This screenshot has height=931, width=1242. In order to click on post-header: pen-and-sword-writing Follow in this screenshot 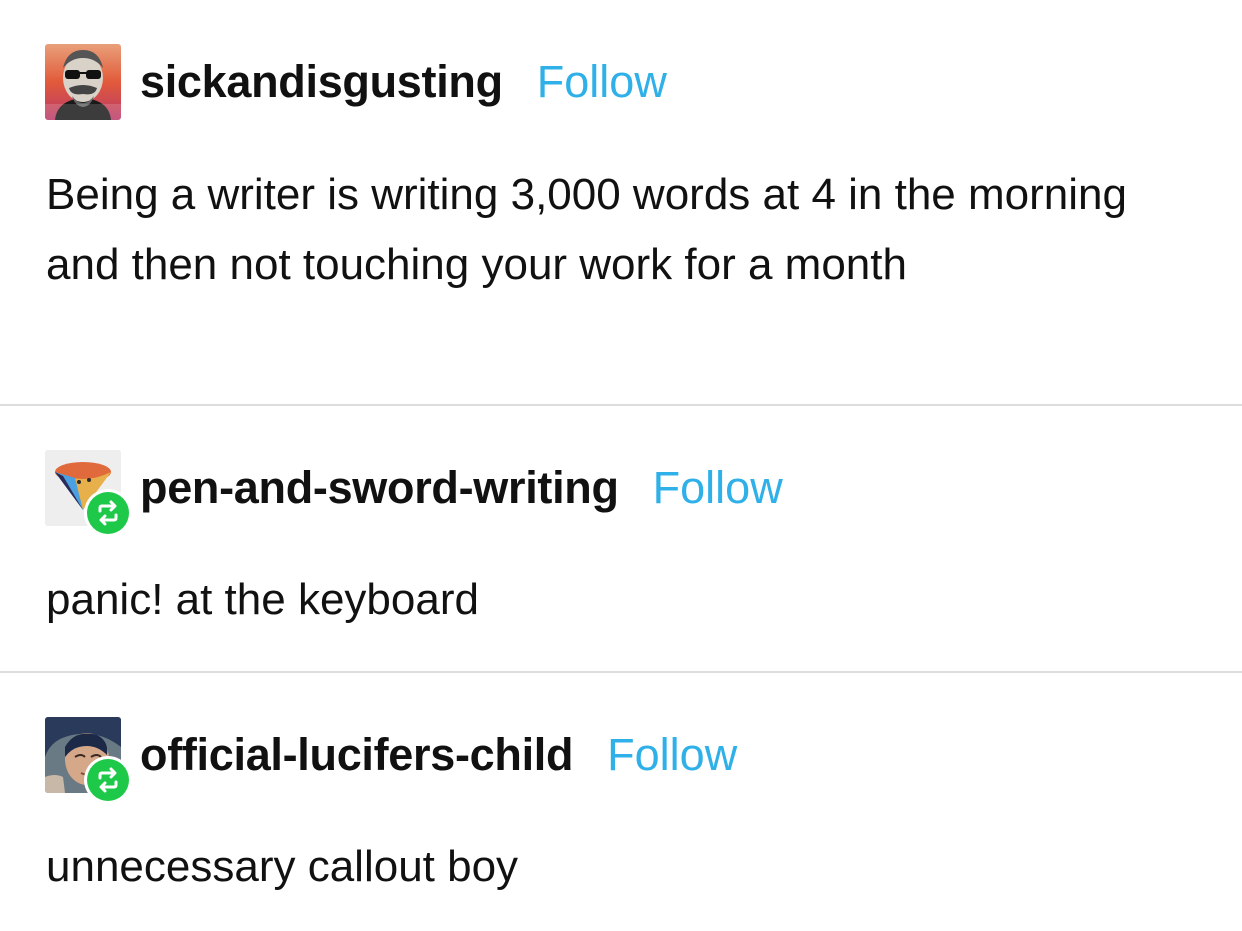, I will do `click(414, 493)`.